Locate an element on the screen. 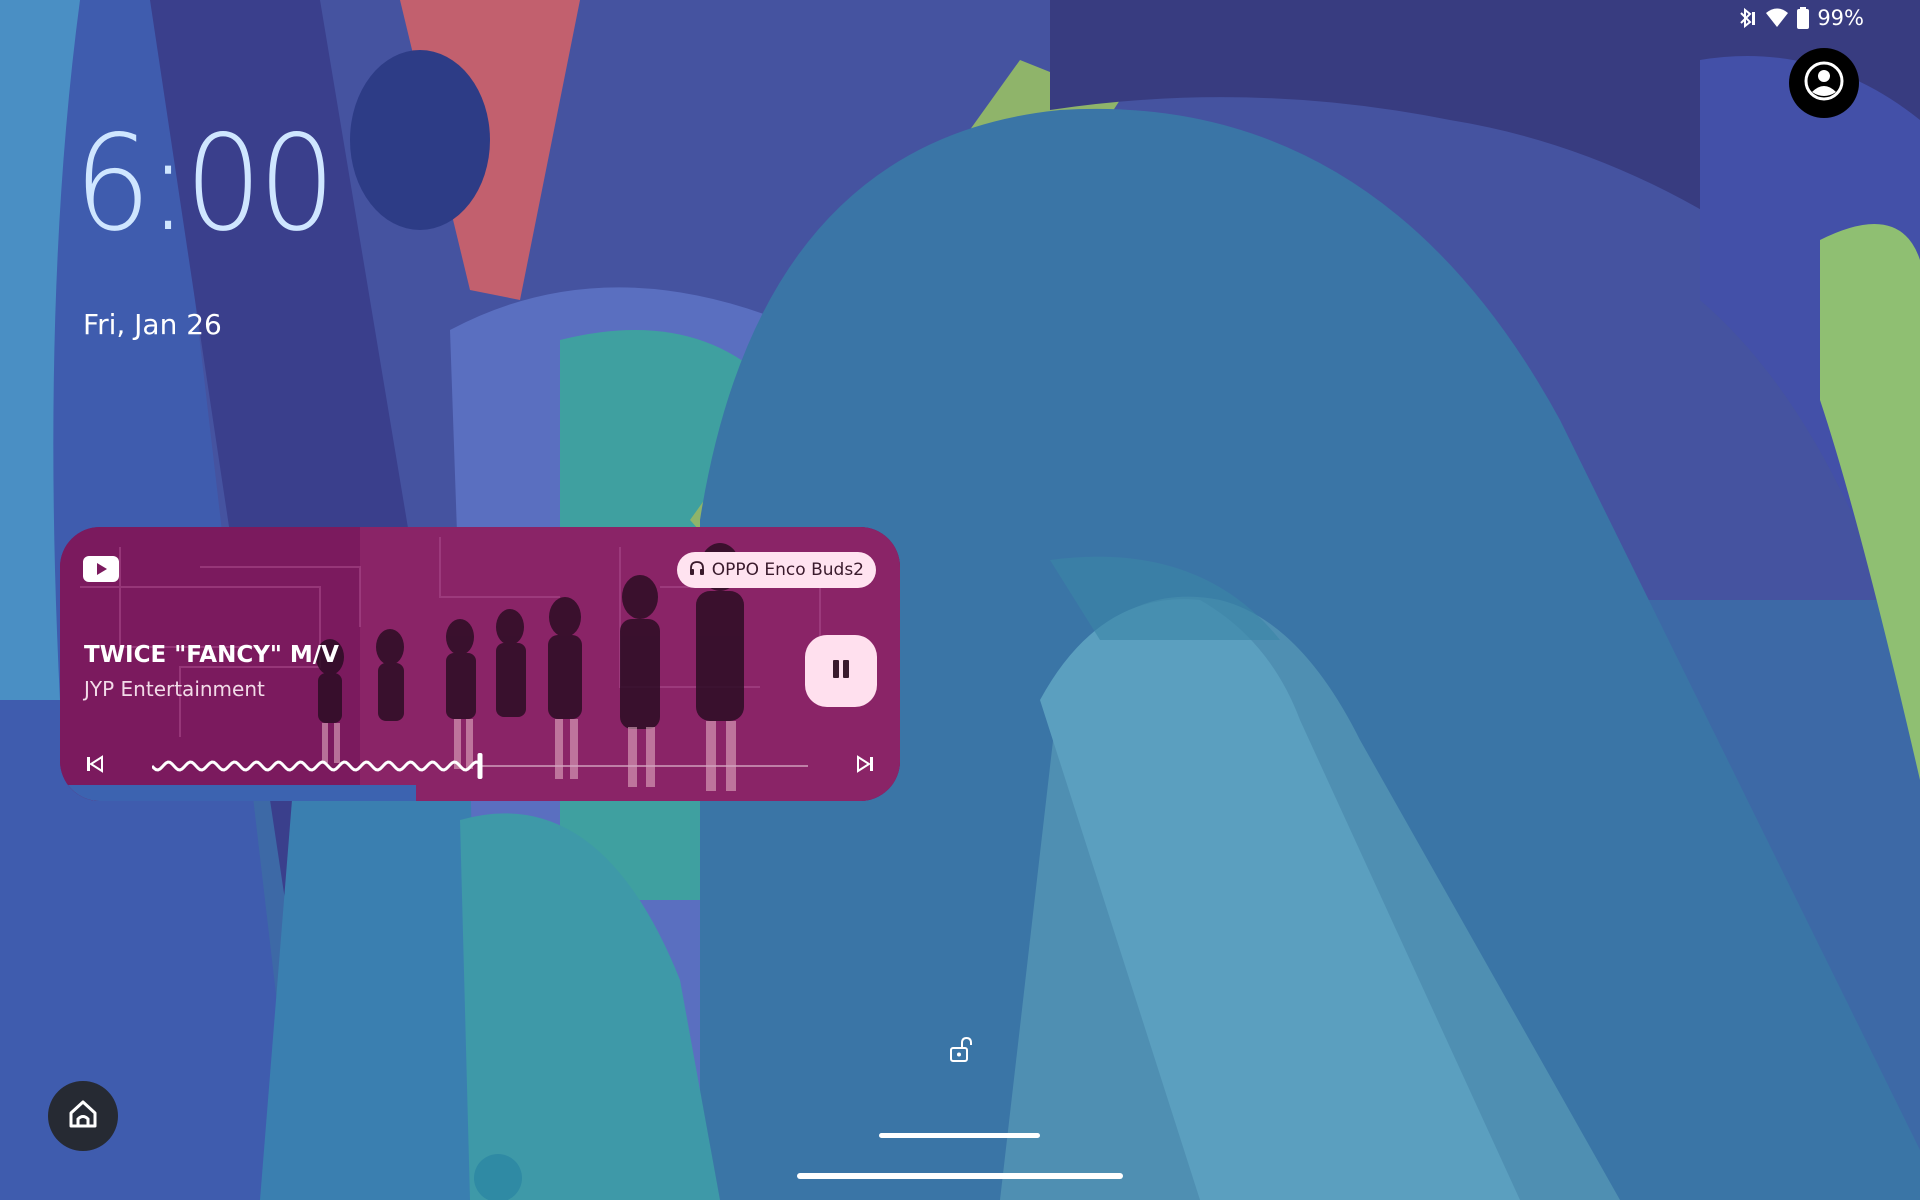 Image resolution: width=1920 pixels, height=1200 pixels. skip-previous-icon is located at coordinates (95, 766).